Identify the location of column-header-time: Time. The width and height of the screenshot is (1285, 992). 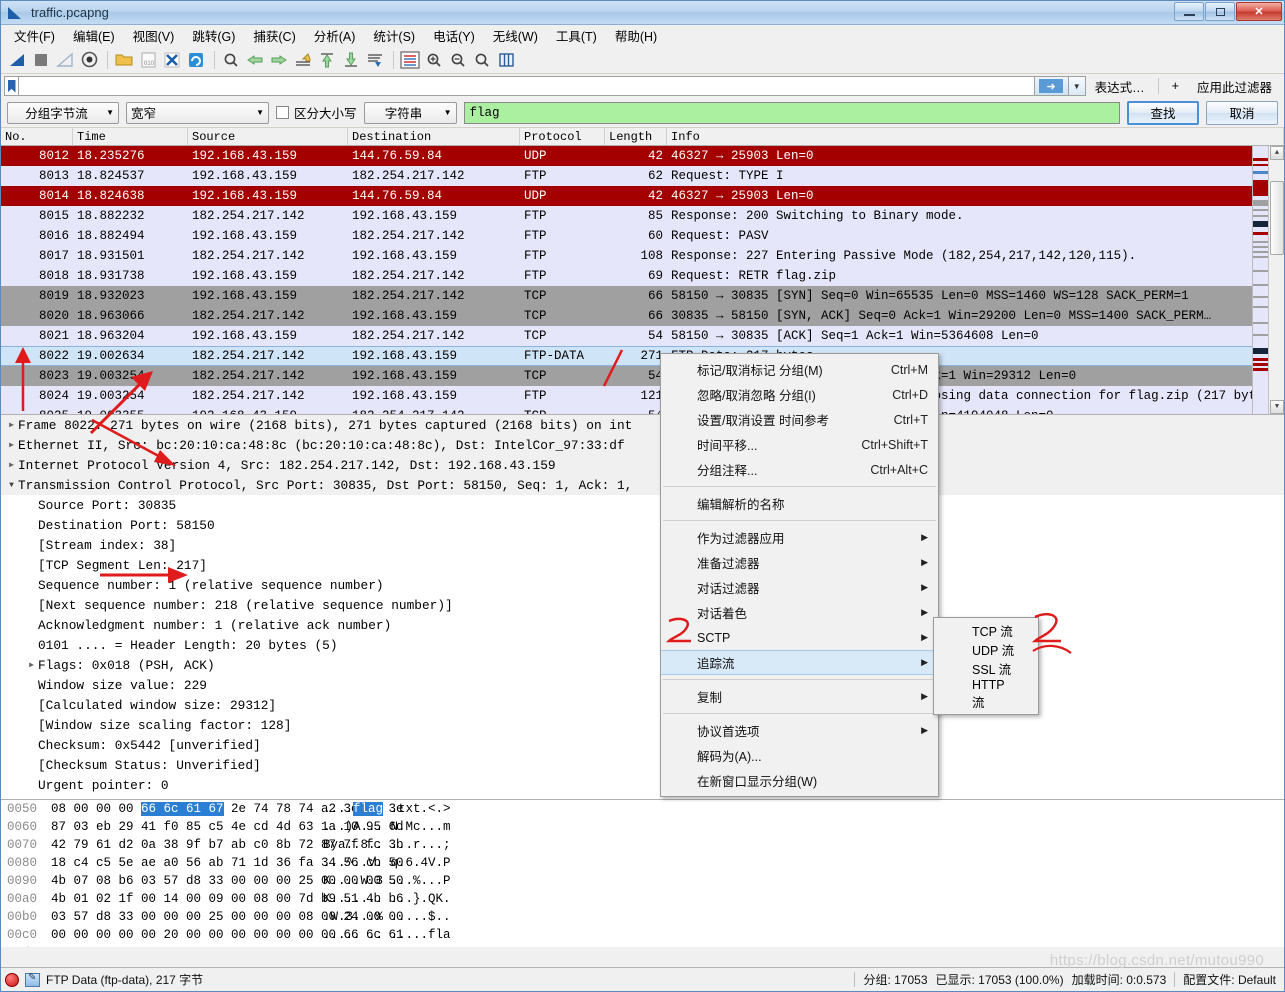
(130, 136).